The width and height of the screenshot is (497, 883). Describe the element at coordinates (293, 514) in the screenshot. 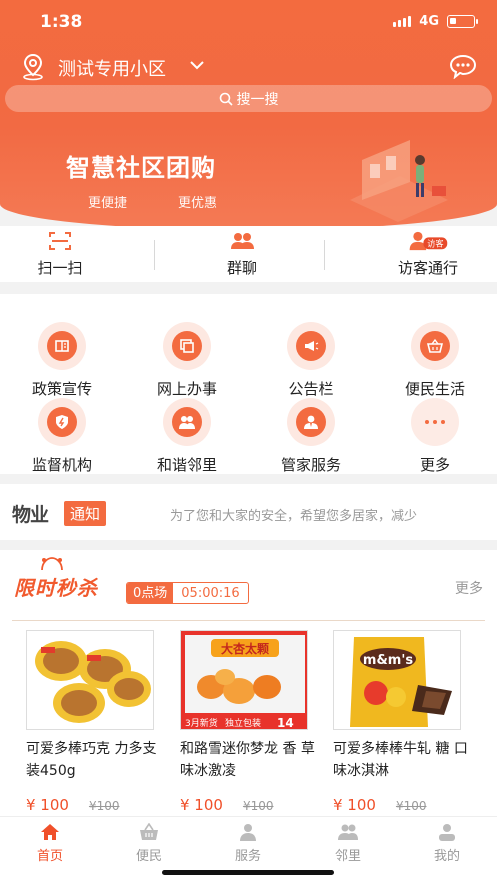

I see `notice-text: 为了您和大家的安全，希望您多居家，减少` at that location.